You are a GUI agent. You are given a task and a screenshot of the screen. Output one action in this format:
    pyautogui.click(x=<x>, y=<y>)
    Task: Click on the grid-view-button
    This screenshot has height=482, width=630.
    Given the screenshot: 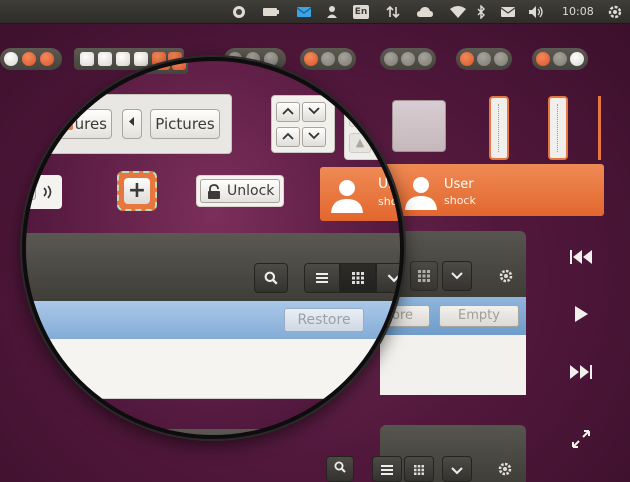 What is the action you would take?
    pyautogui.click(x=424, y=276)
    